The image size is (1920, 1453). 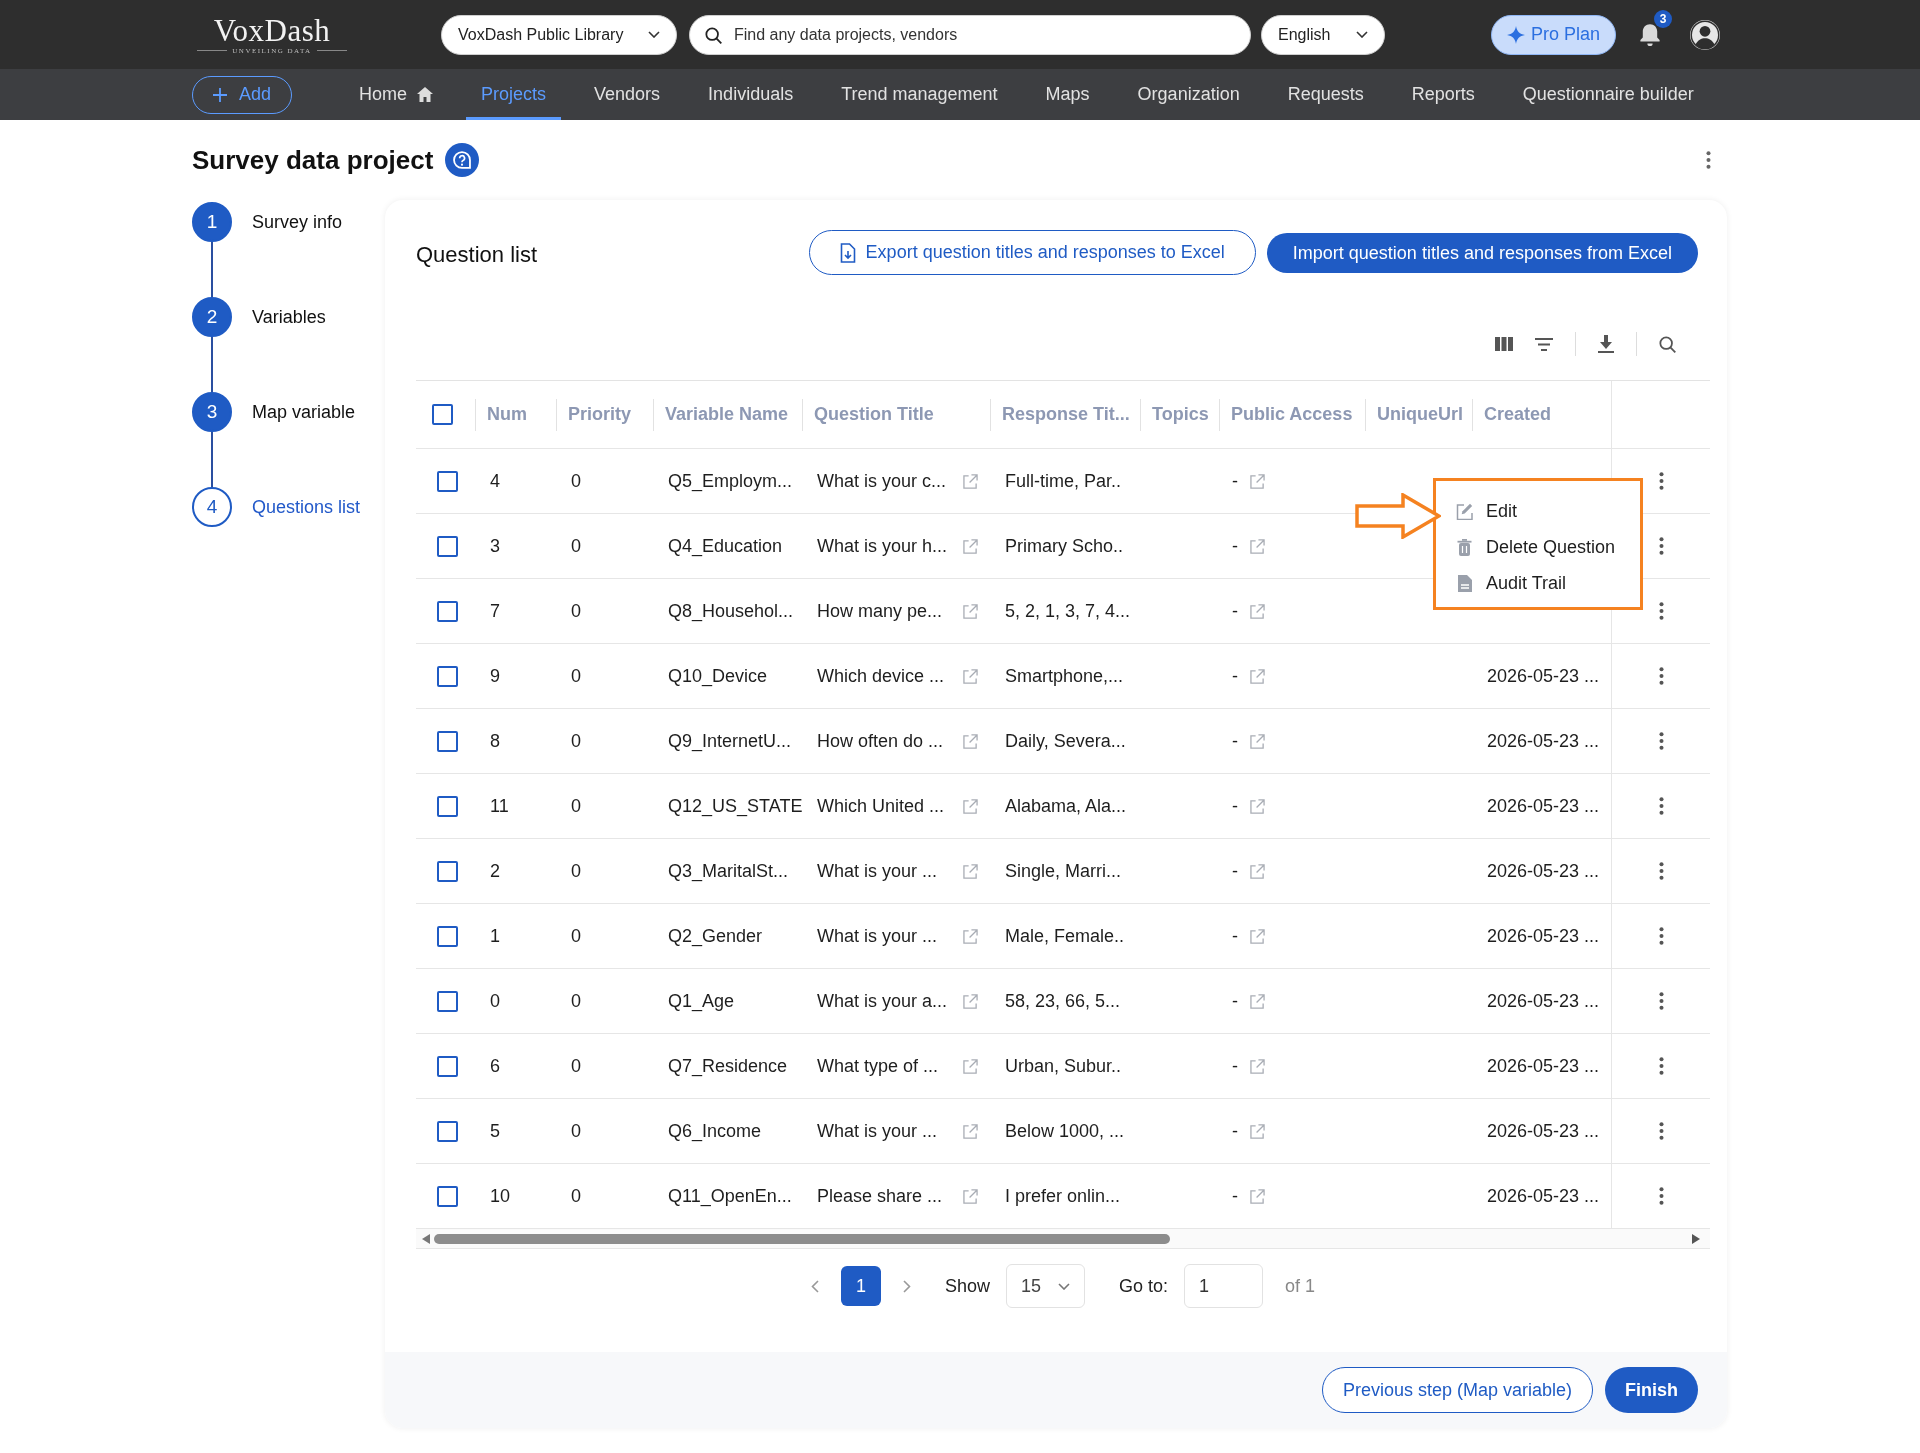 I want to click on scroll-thumb, so click(x=802, y=1238).